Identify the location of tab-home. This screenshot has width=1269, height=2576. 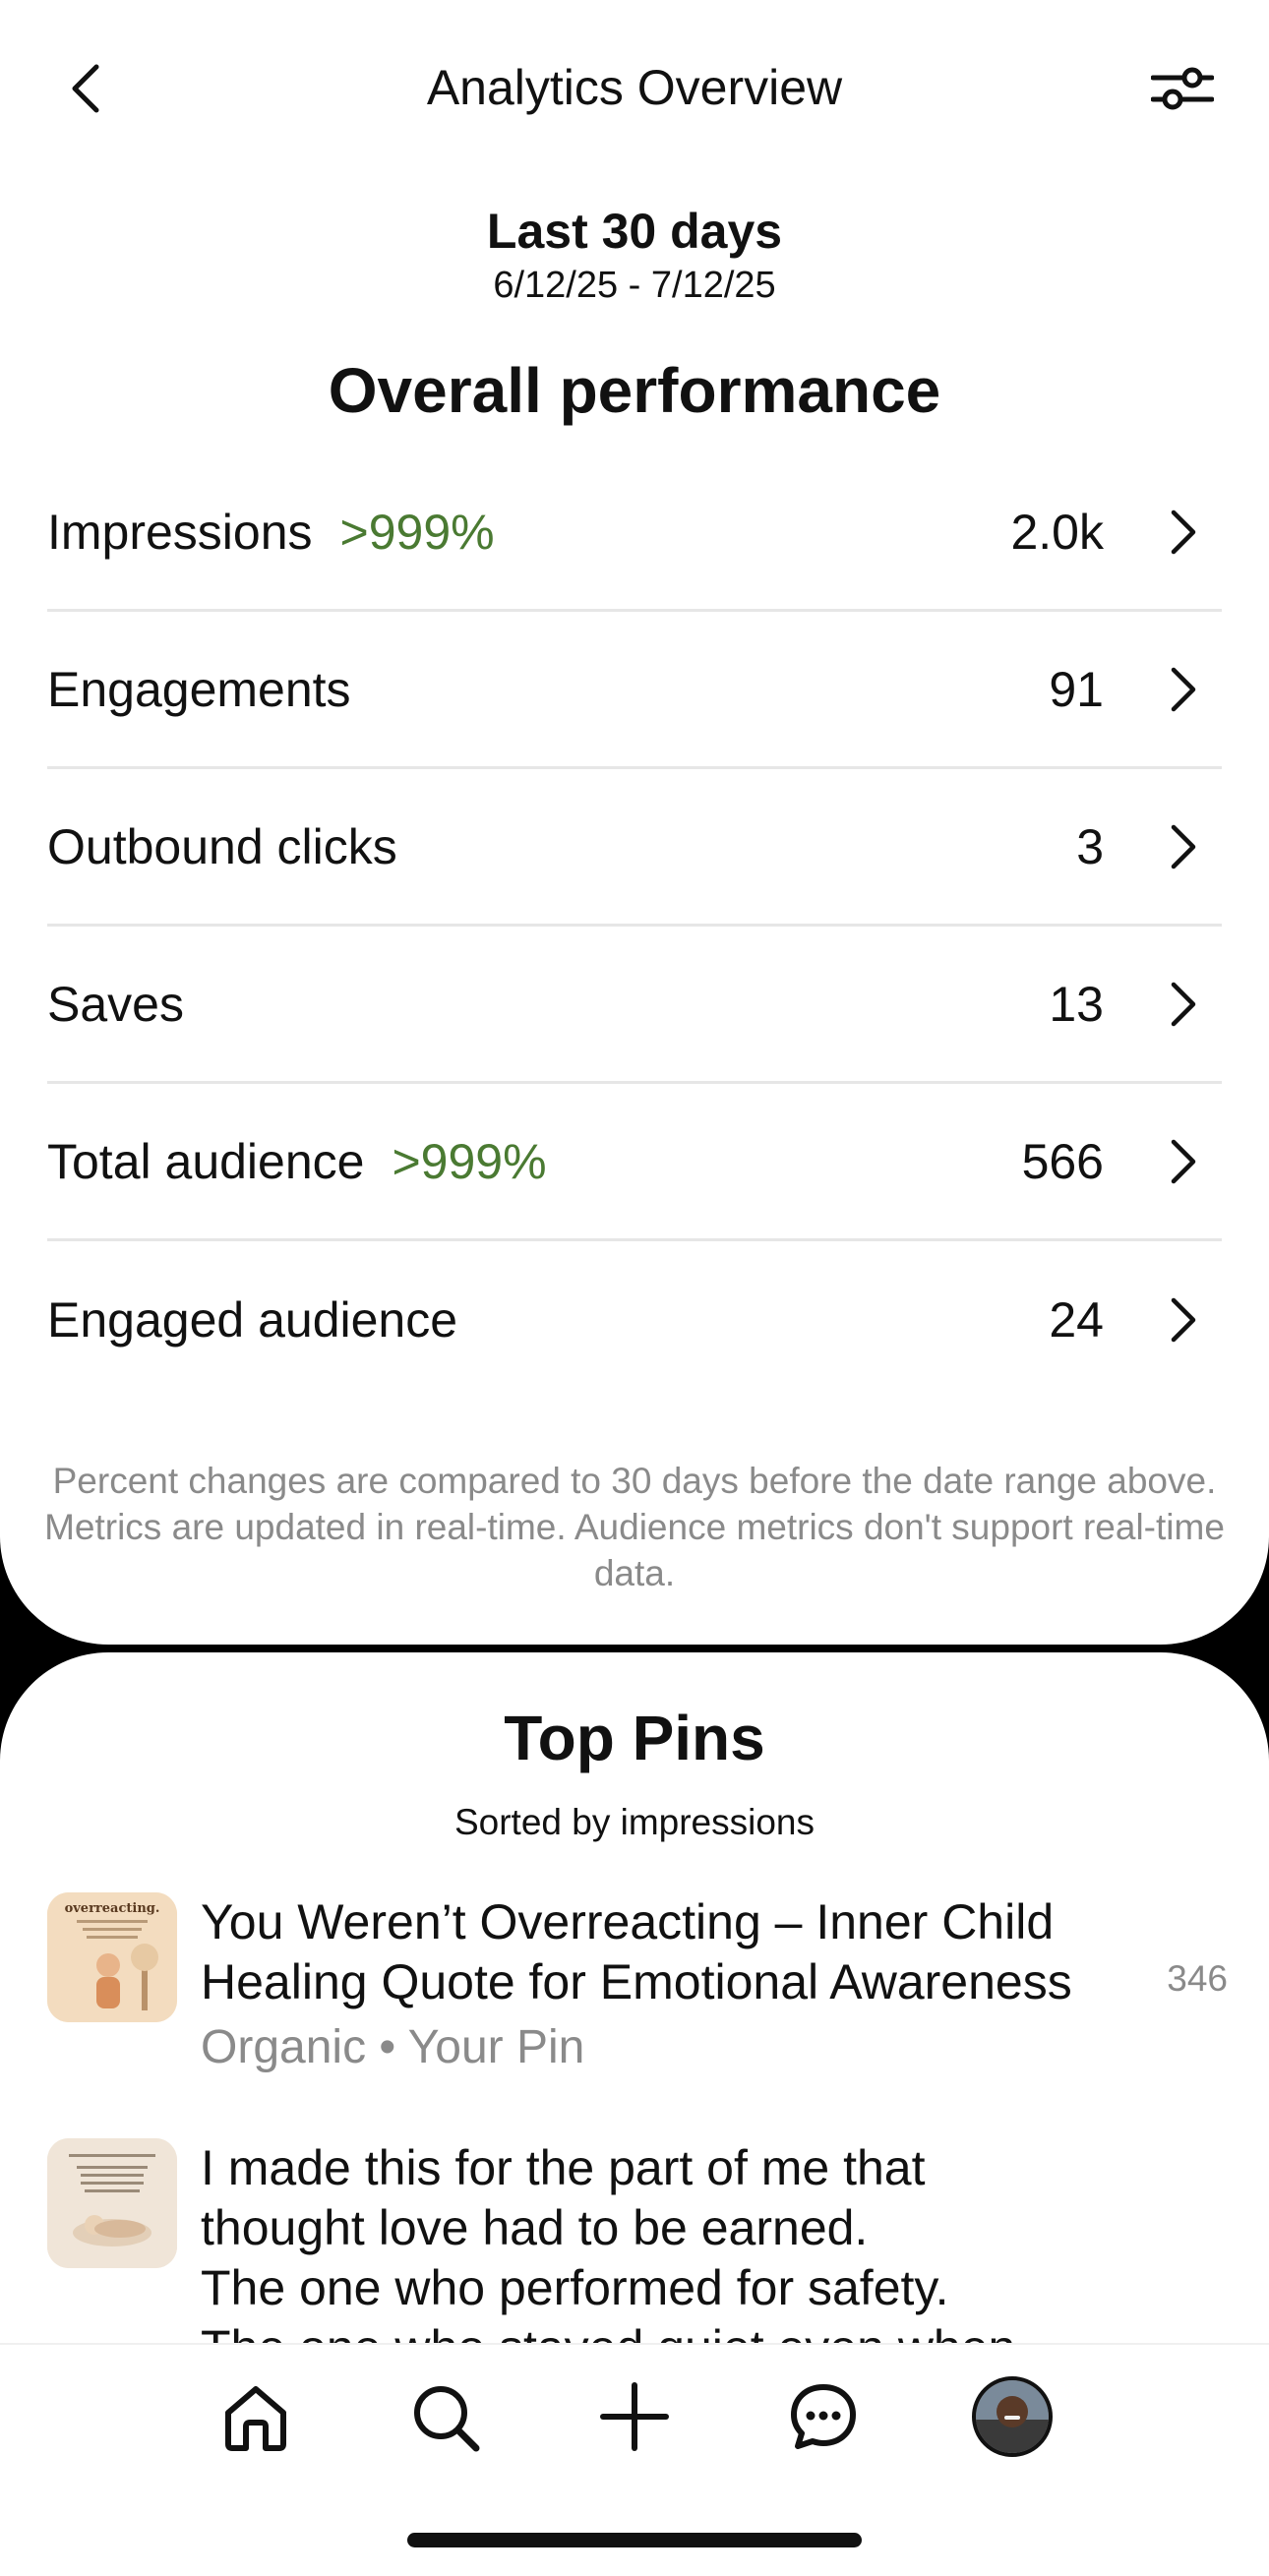
(256, 2416).